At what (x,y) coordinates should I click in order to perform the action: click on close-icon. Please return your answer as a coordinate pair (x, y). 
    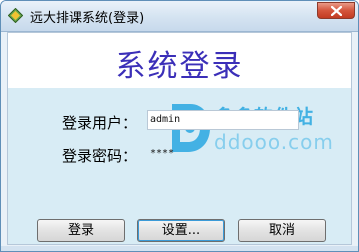
    Looking at the image, I should click on (336, 11).